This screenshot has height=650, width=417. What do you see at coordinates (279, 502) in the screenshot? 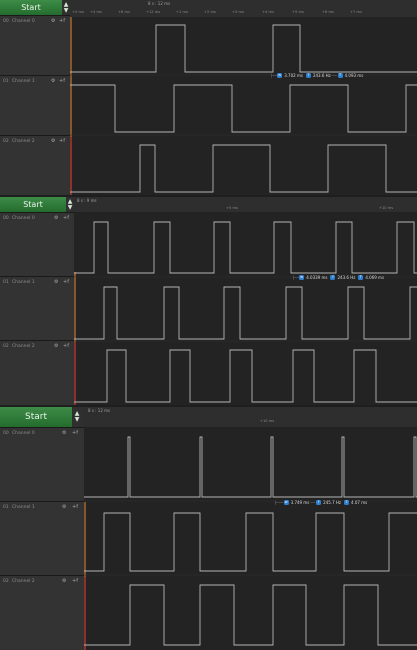
I see `measure-bracket: ├───` at bounding box center [279, 502].